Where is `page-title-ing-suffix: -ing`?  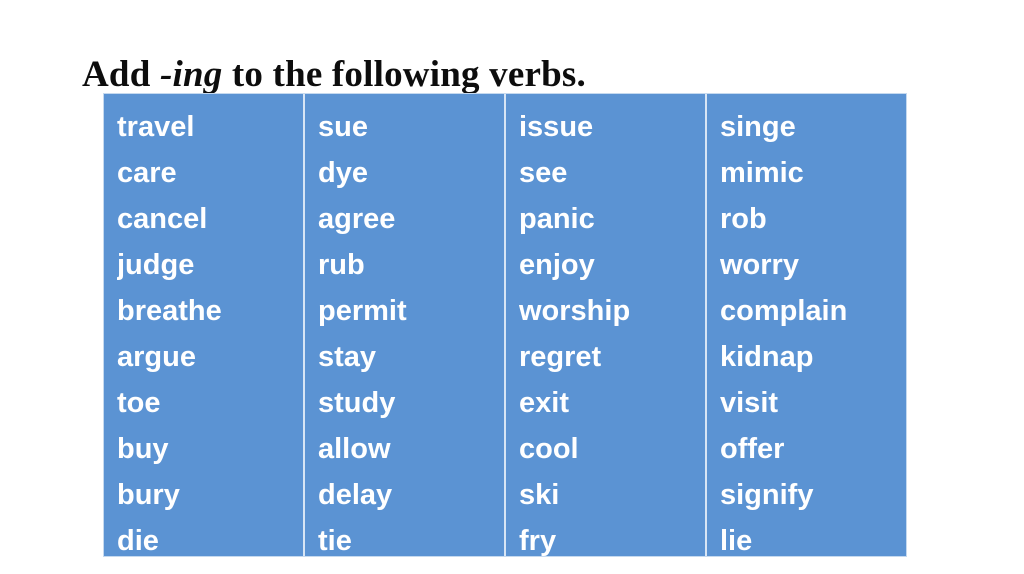 page-title-ing-suffix: -ing is located at coordinates (191, 74).